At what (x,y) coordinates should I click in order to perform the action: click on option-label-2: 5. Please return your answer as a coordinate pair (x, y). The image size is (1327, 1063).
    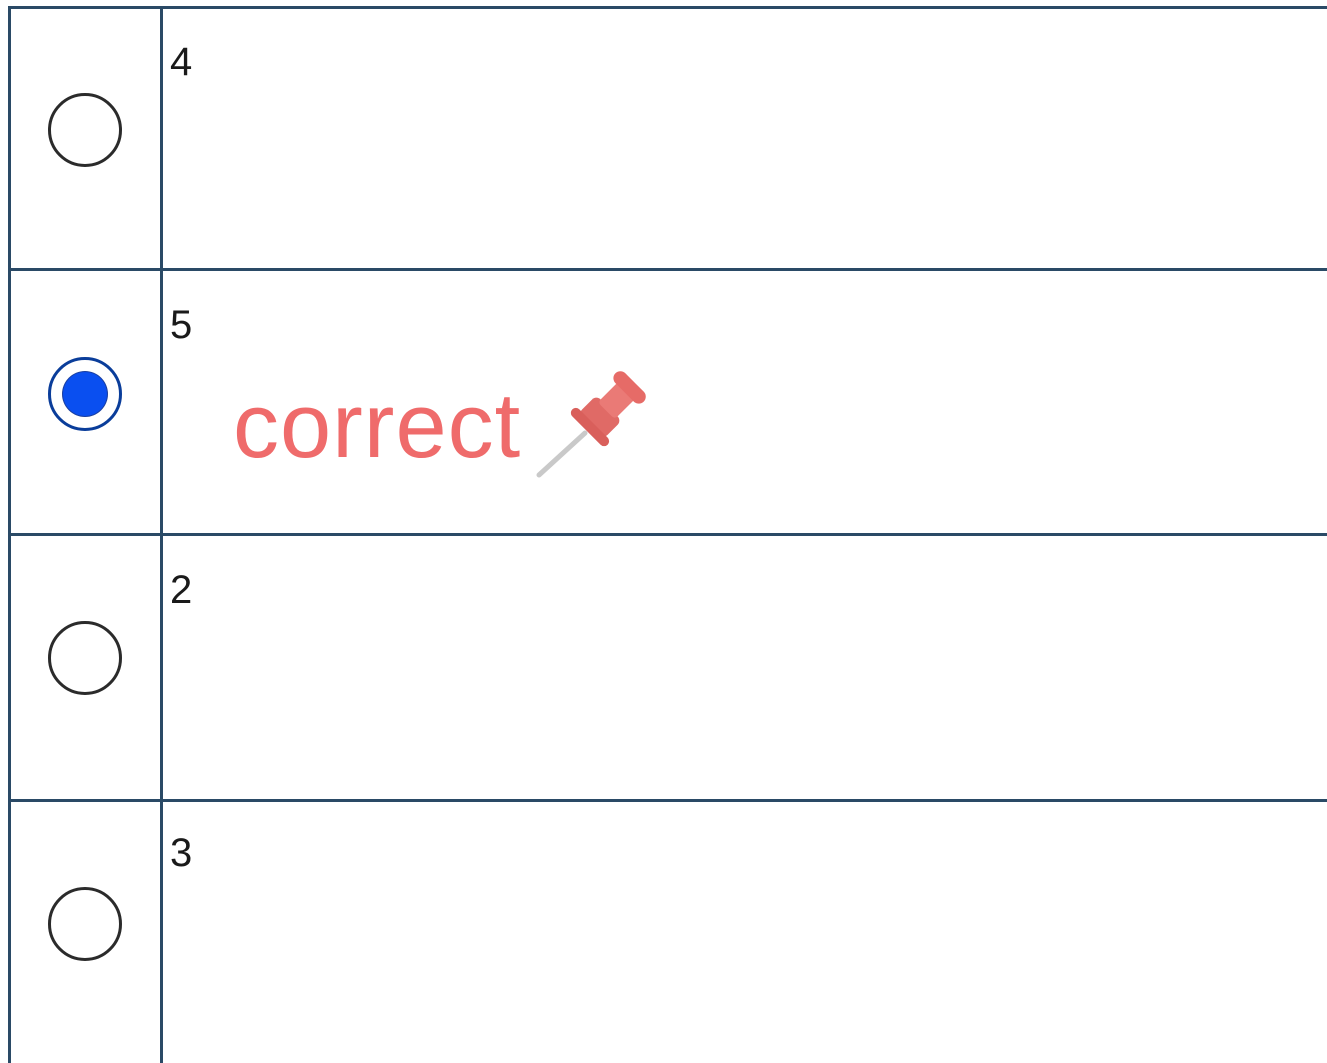
    Looking at the image, I should click on (181, 325).